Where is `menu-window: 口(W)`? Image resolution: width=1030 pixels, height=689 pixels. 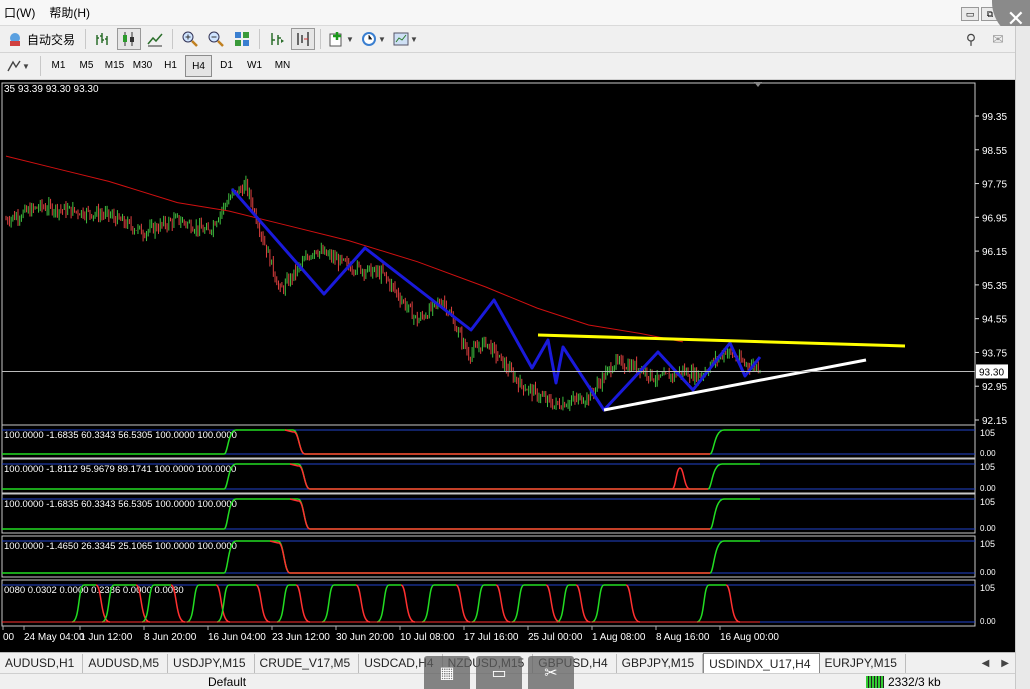 menu-window: 口(W) is located at coordinates (22, 13).